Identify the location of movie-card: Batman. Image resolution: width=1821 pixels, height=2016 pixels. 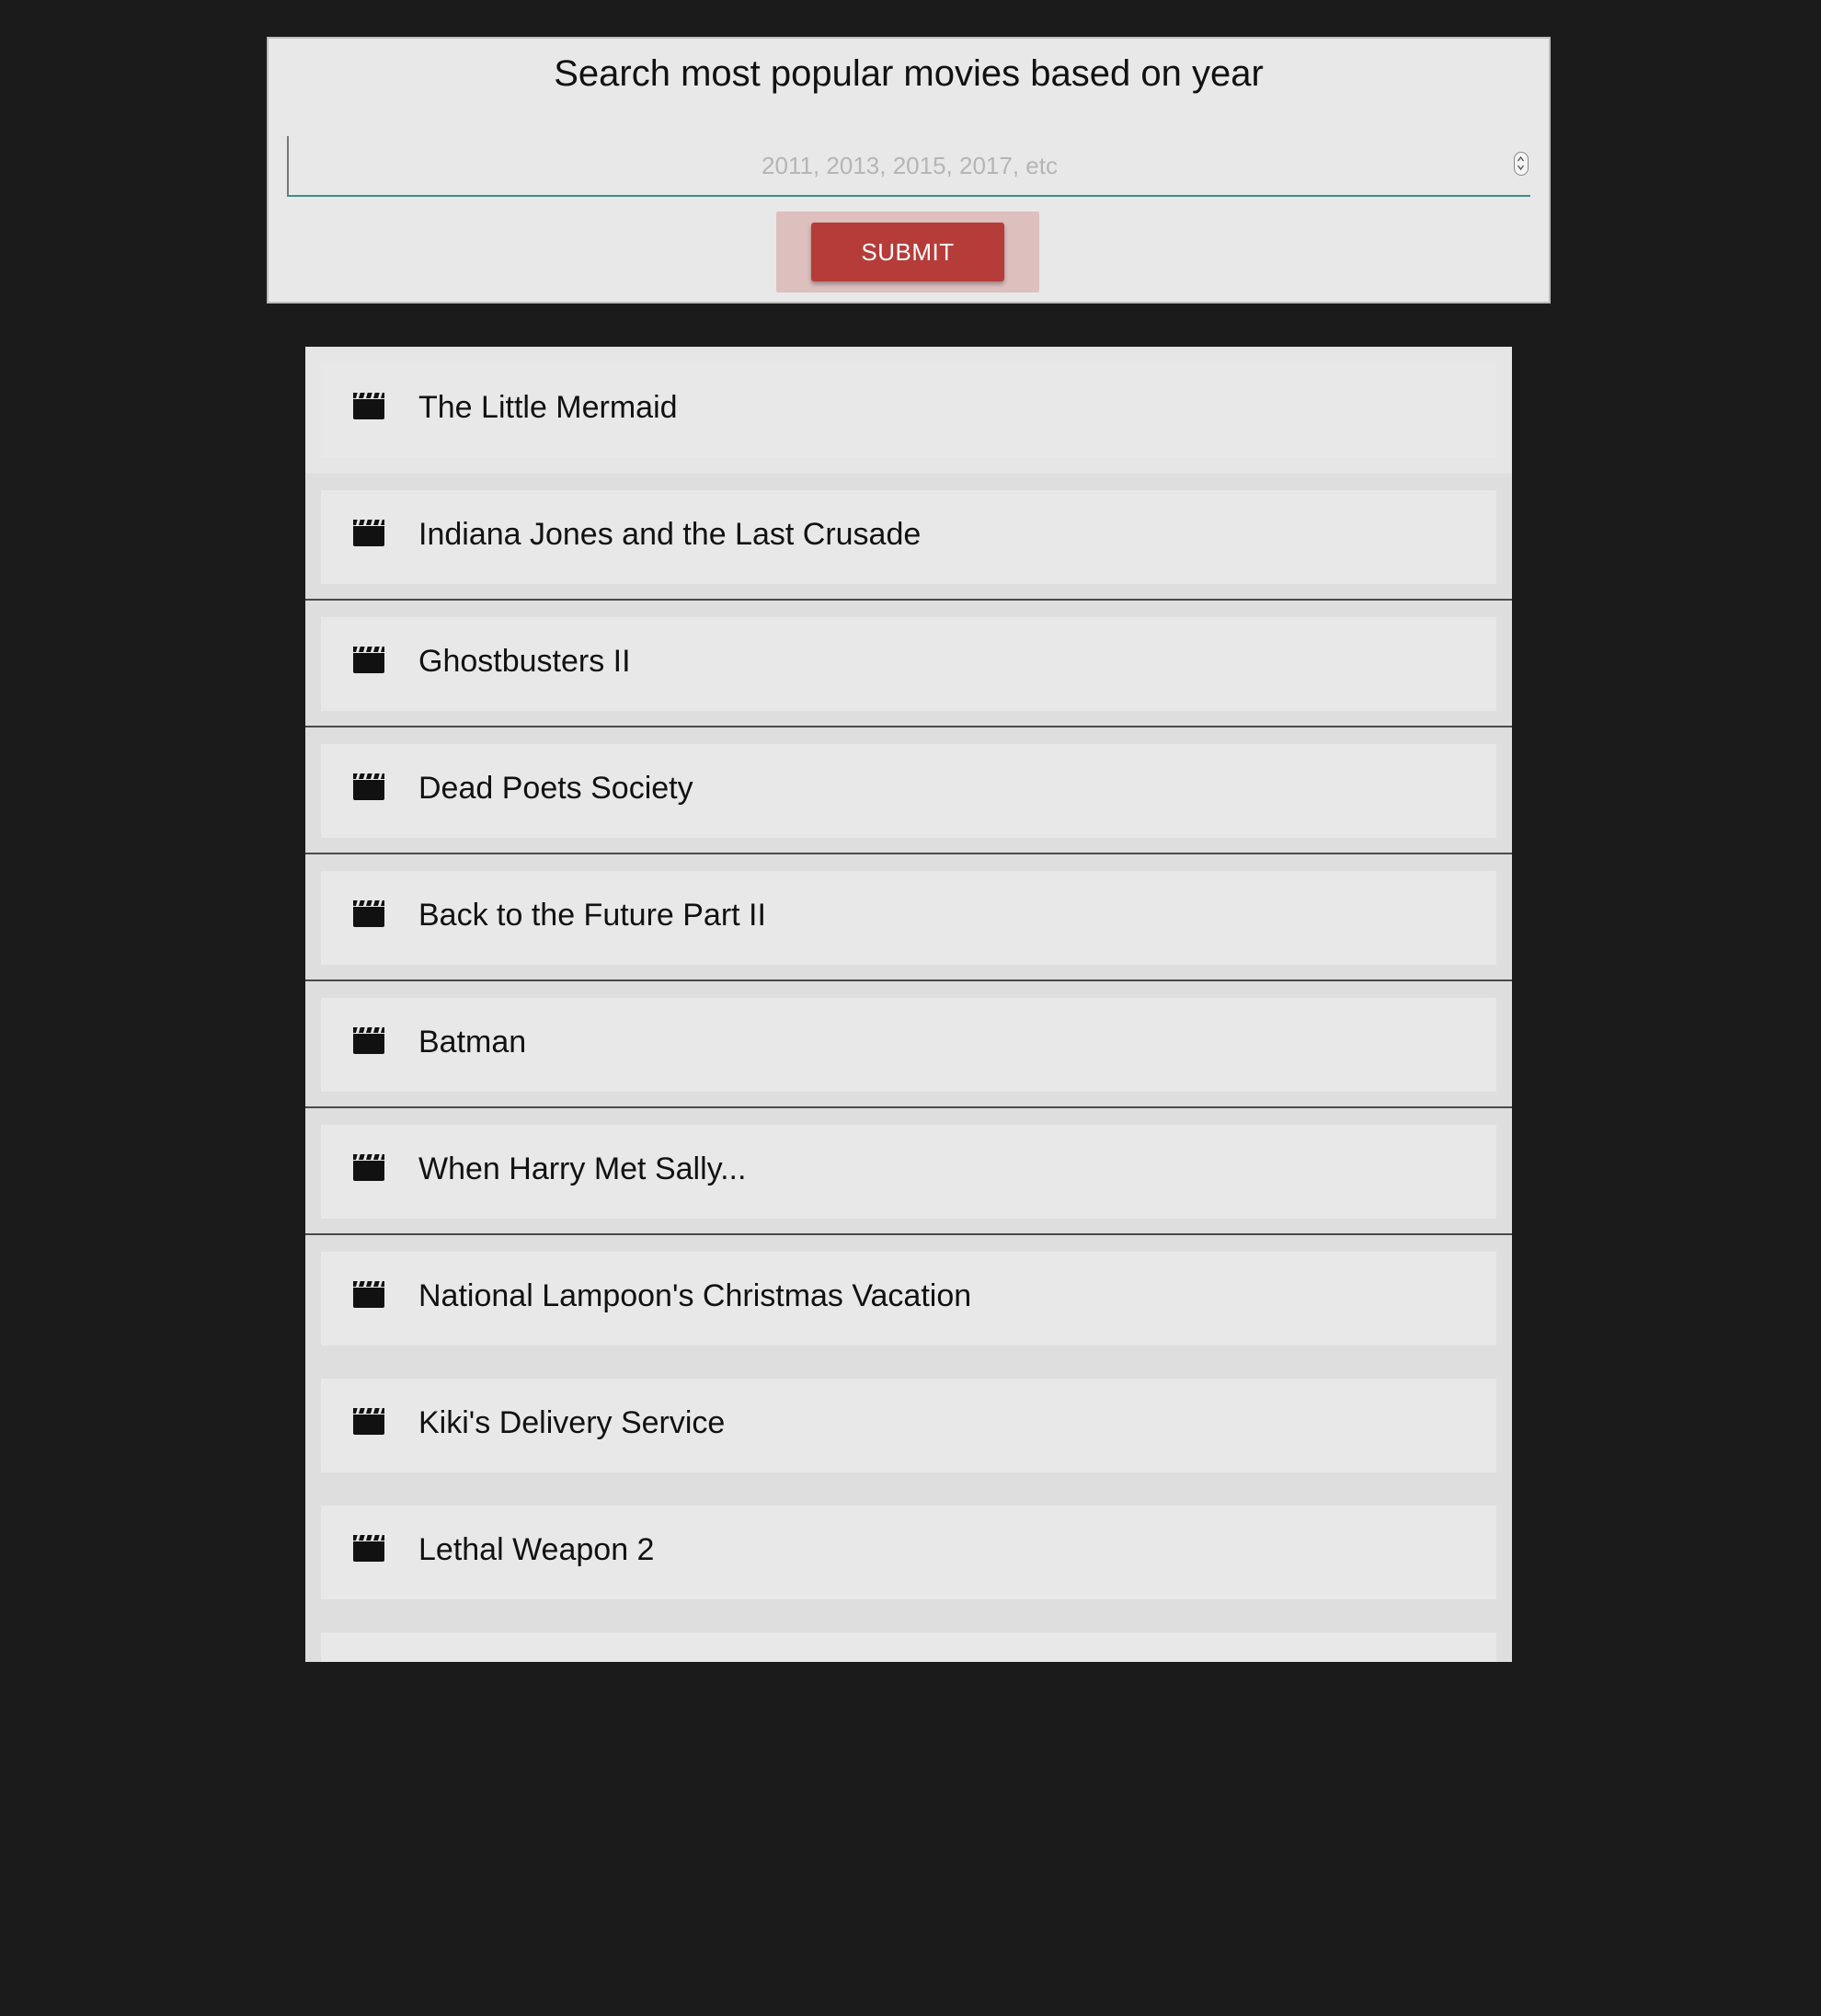
(908, 1045).